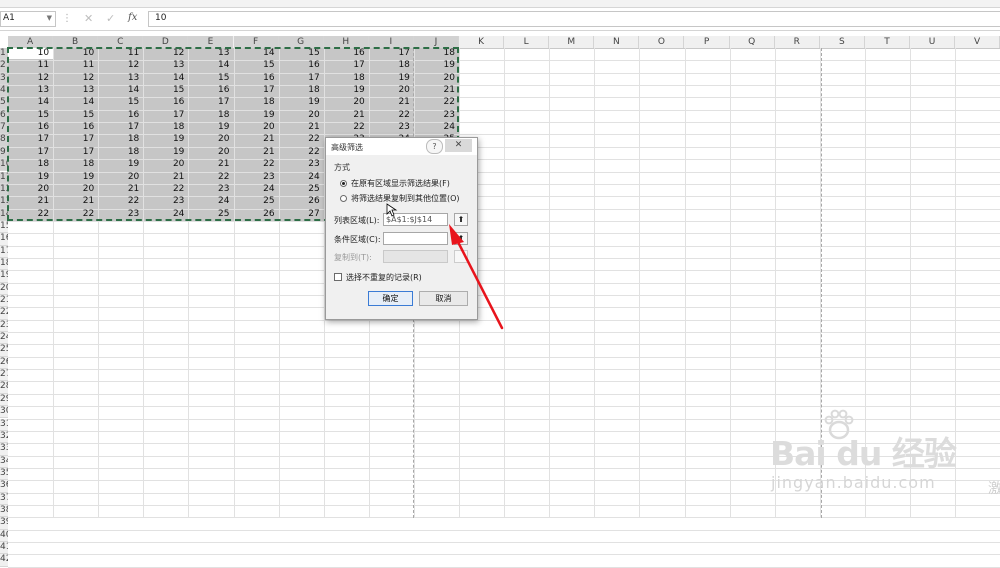 Image resolution: width=1000 pixels, height=568 pixels. Describe the element at coordinates (527, 42) in the screenshot. I see `column-header-l: L` at that location.